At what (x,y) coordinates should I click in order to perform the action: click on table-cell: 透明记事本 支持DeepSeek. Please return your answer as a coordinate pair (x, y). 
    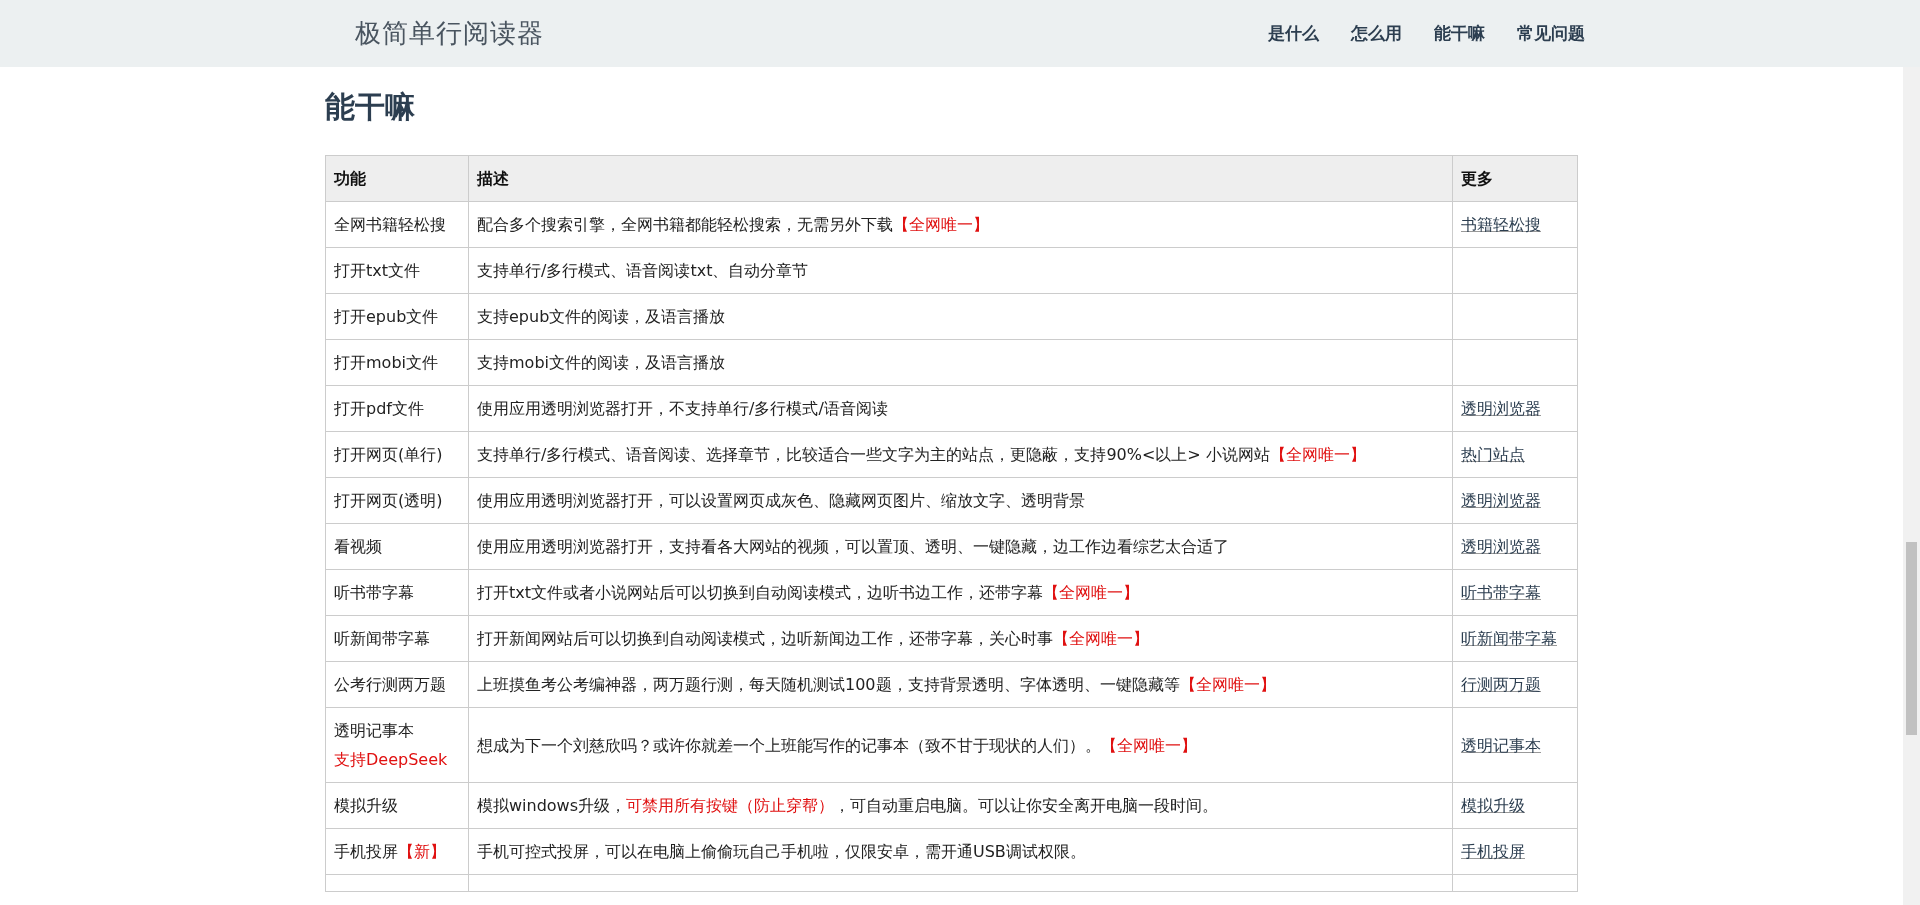
    Looking at the image, I should click on (397, 745).